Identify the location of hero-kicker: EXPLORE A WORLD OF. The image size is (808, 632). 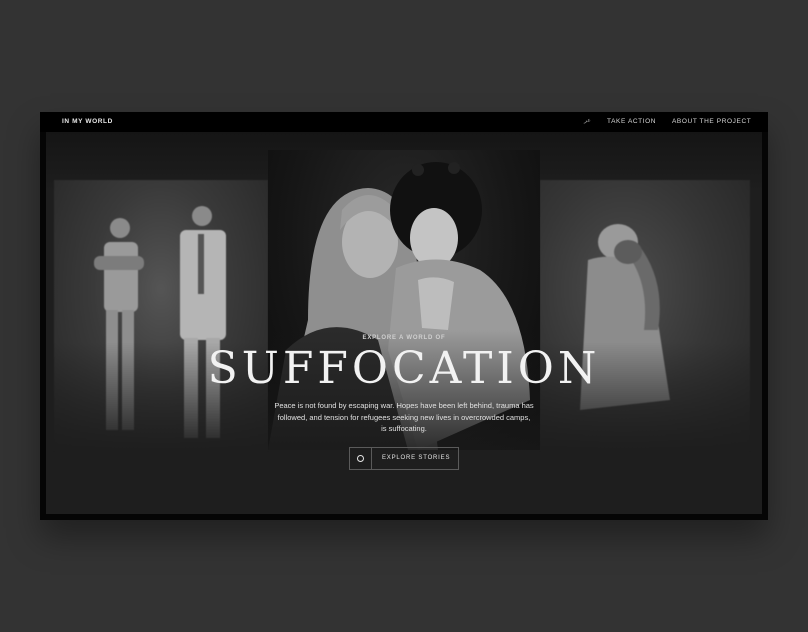
(404, 338).